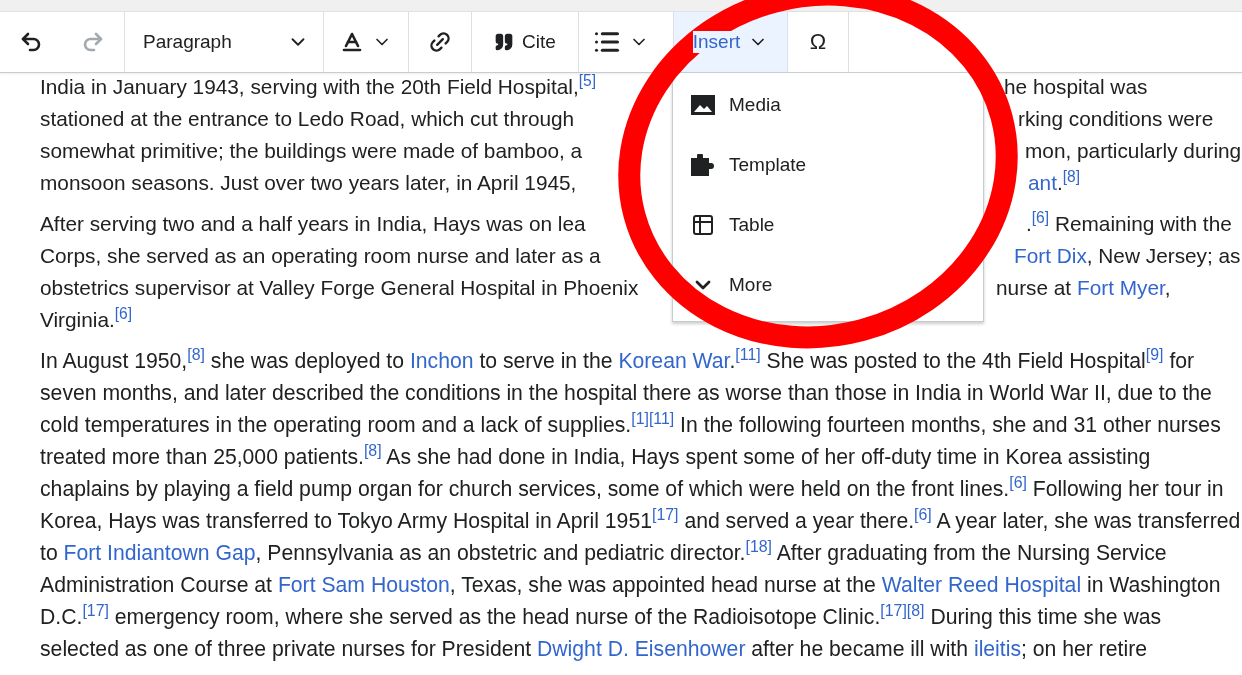 The height and width of the screenshot is (675, 1242). What do you see at coordinates (818, 42) in the screenshot?
I see `special-character-button: Ω` at bounding box center [818, 42].